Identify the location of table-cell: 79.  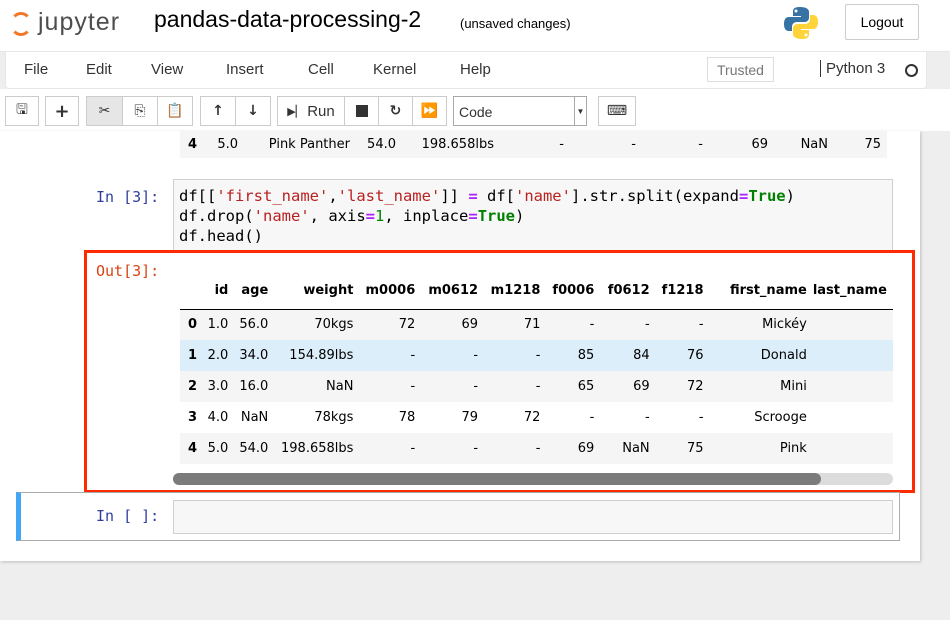
(470, 417).